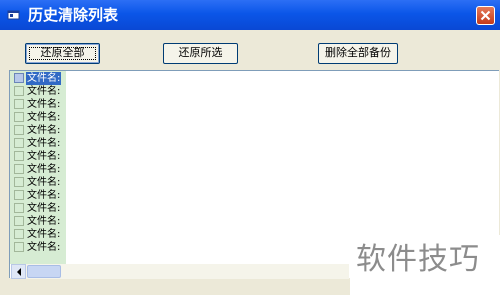  I want to click on scroll-left-button, so click(18, 271).